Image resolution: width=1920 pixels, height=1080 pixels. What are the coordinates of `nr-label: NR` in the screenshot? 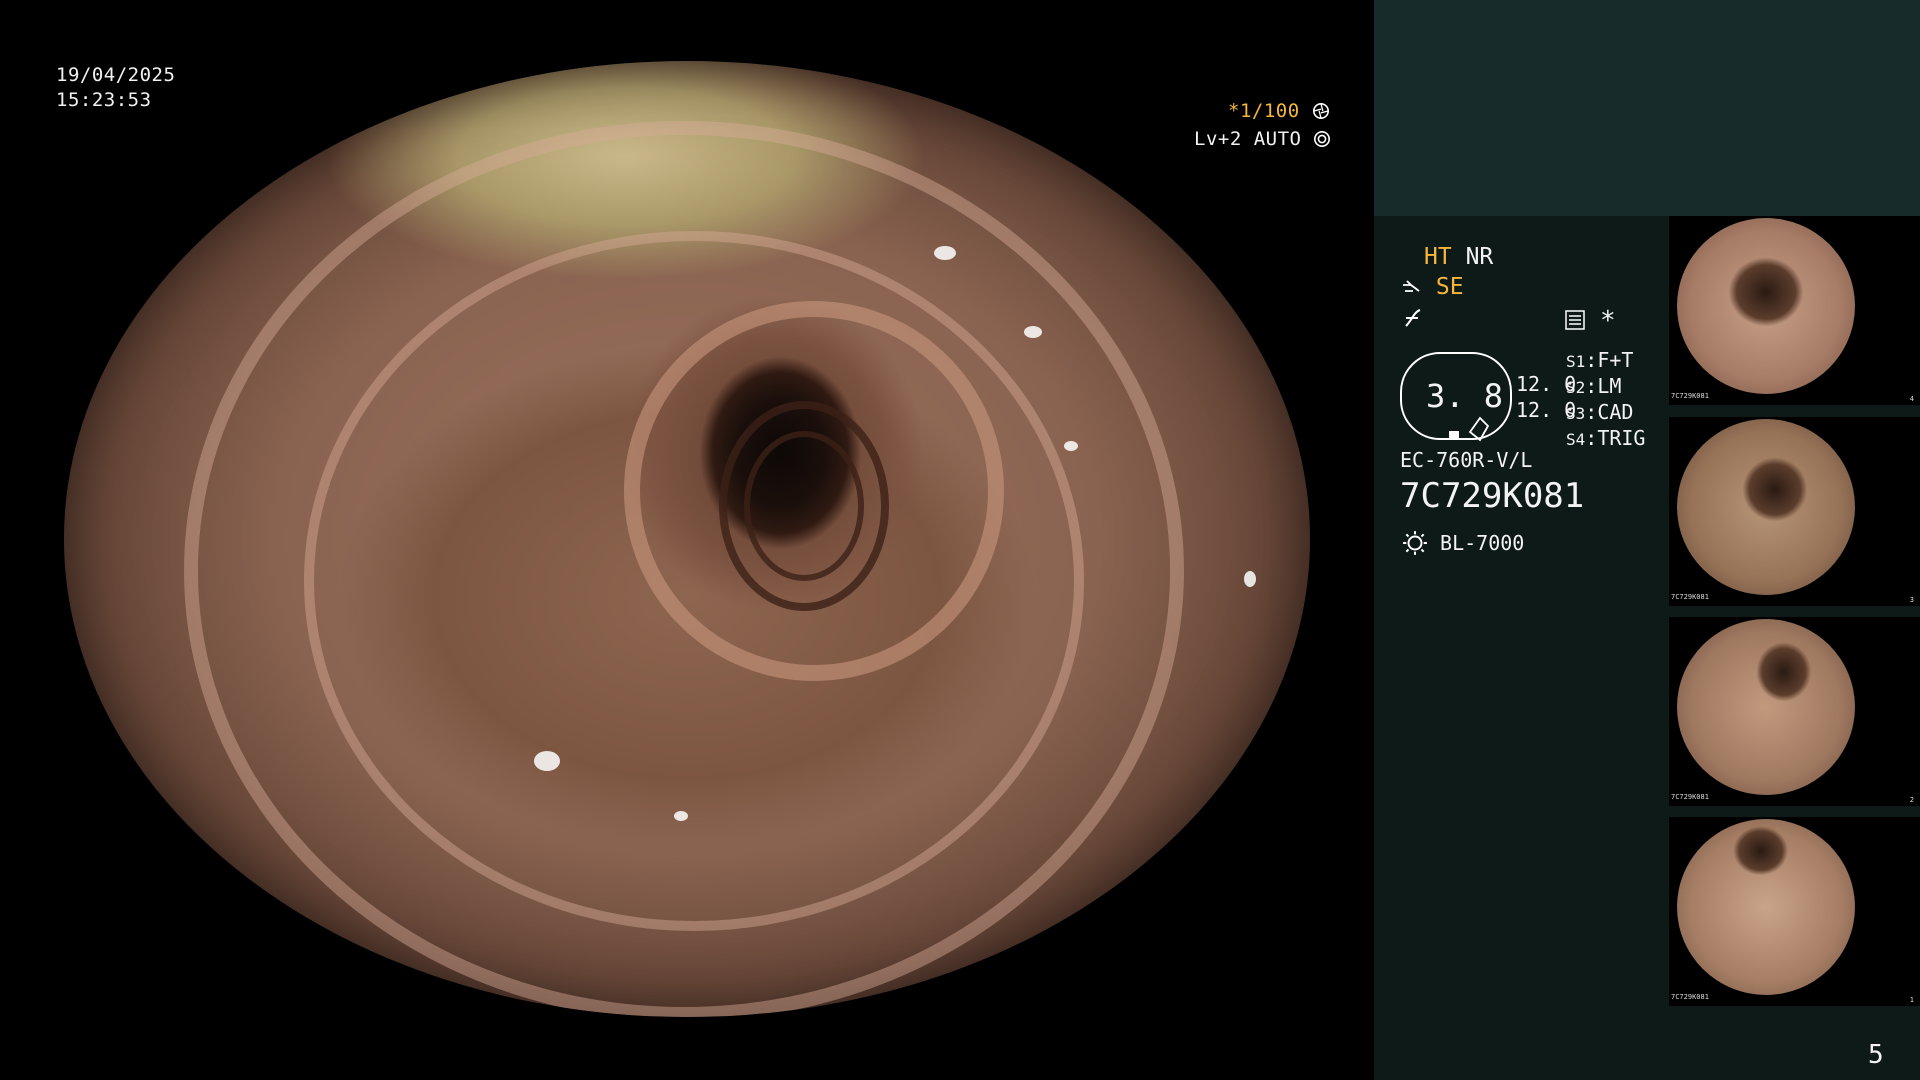 It's located at (1479, 257).